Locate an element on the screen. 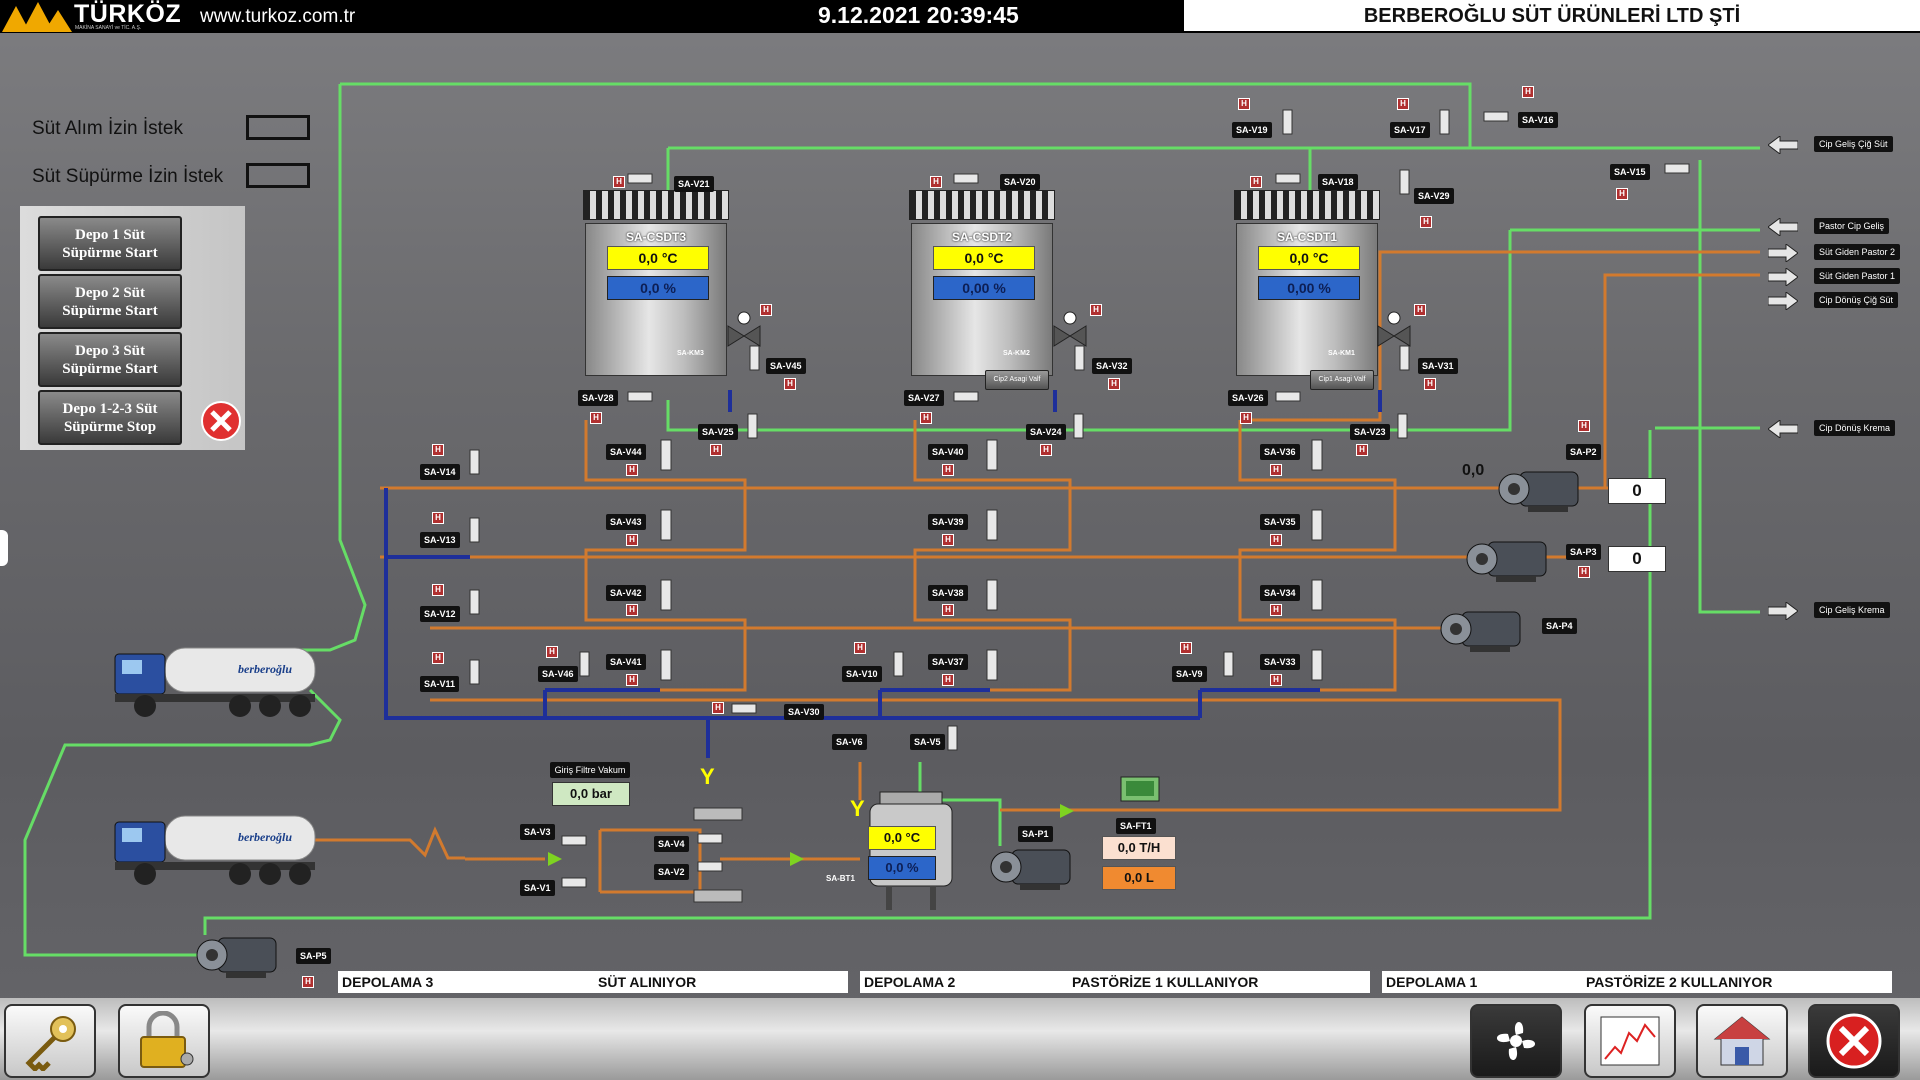 This screenshot has height=1080, width=1920. right-connection-pastor-cip-in: Pastor Cip Geliş is located at coordinates (1828, 229).